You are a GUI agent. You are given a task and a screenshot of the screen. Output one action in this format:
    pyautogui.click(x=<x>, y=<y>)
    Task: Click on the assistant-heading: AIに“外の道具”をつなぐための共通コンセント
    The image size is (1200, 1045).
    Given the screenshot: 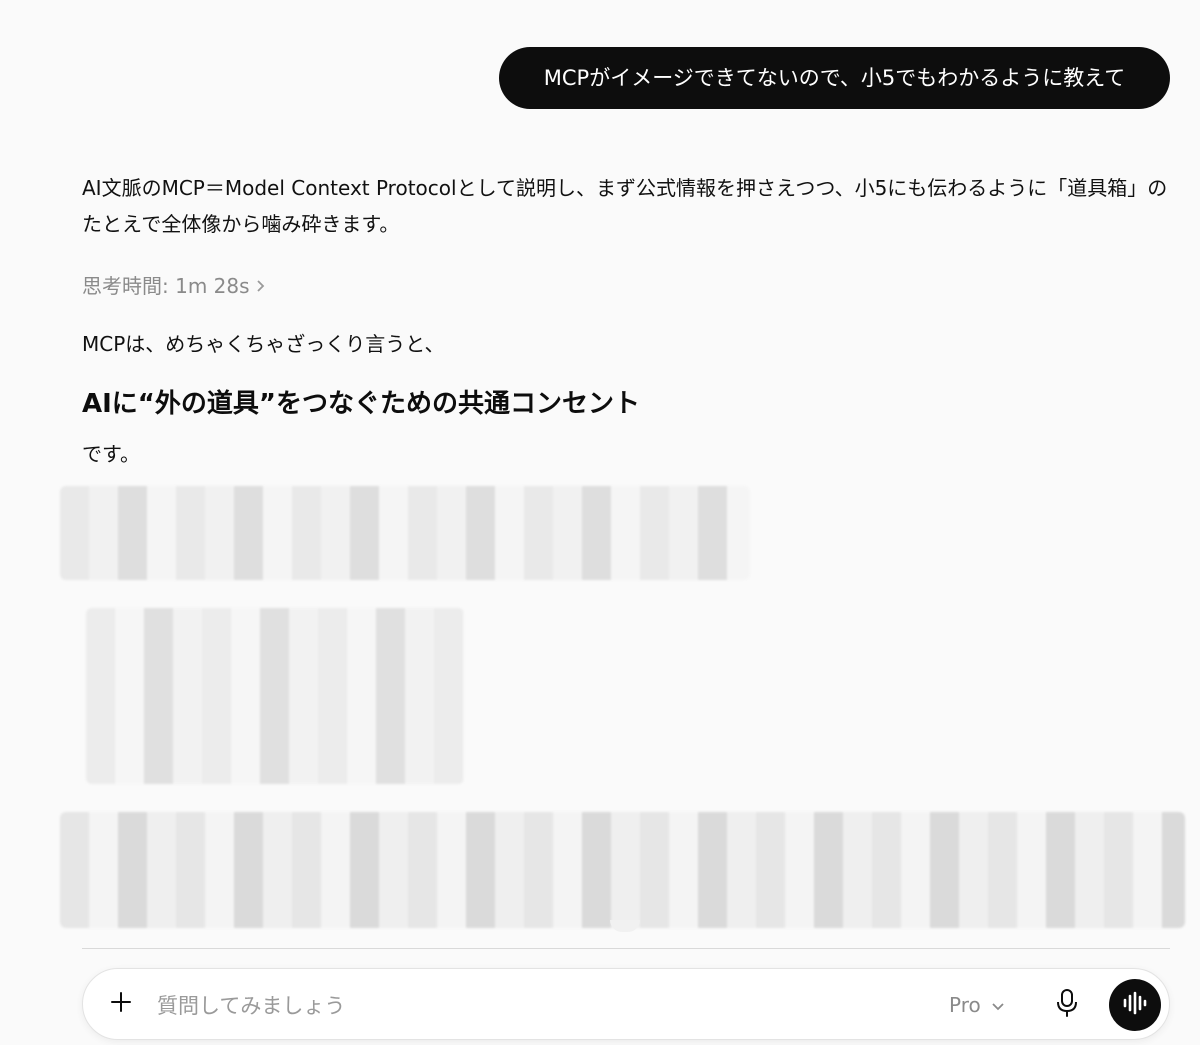 What is the action you would take?
    pyautogui.click(x=361, y=404)
    